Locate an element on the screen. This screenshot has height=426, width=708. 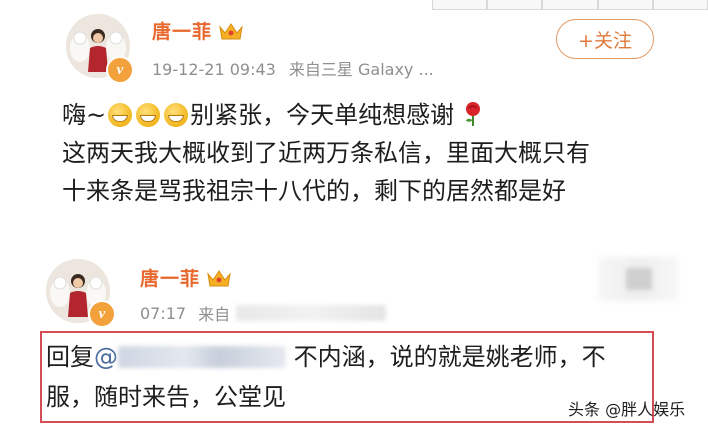
thanks-text: 别紧张，今天单纯想感谢 is located at coordinates (322, 115).